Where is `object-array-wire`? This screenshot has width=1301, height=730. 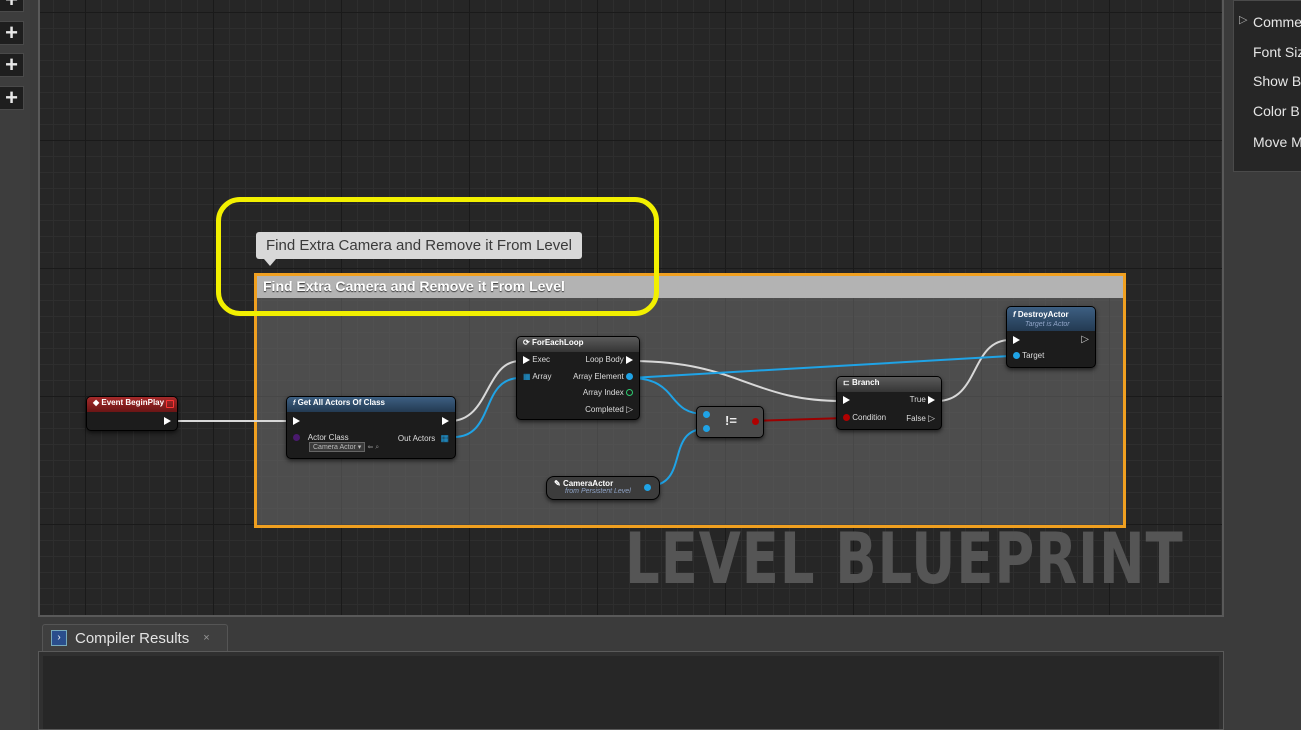 object-array-wire is located at coordinates (487, 407).